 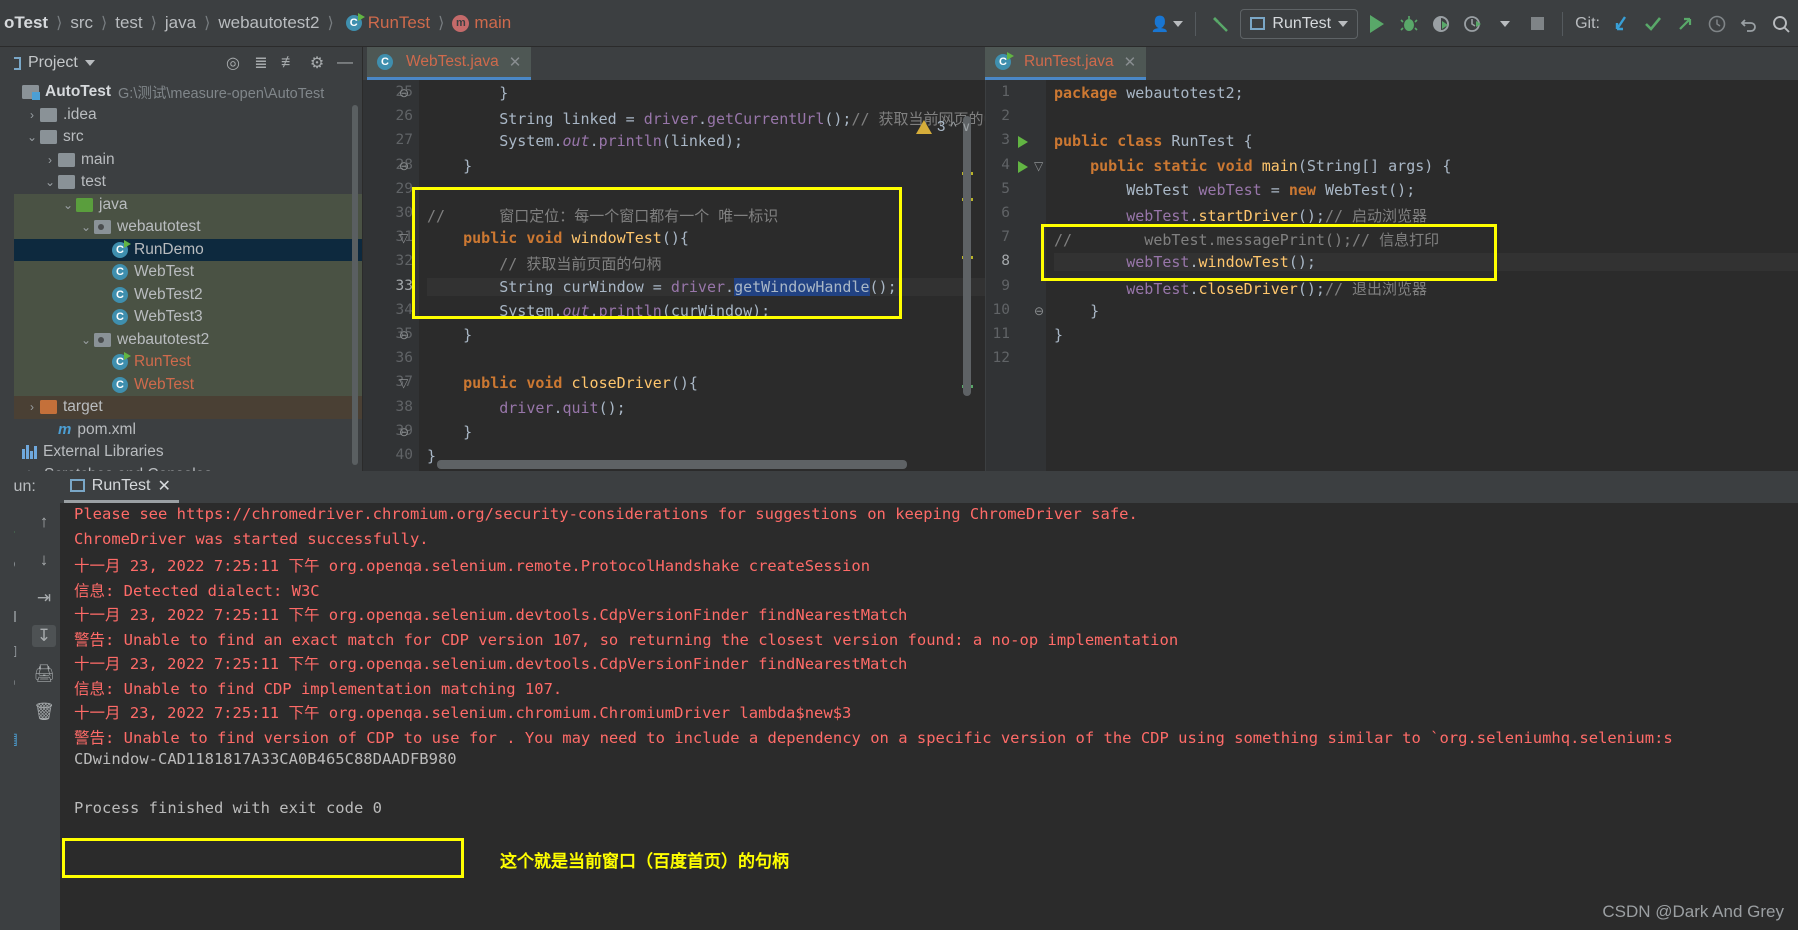 I want to click on run-icon, so click(x=1377, y=24).